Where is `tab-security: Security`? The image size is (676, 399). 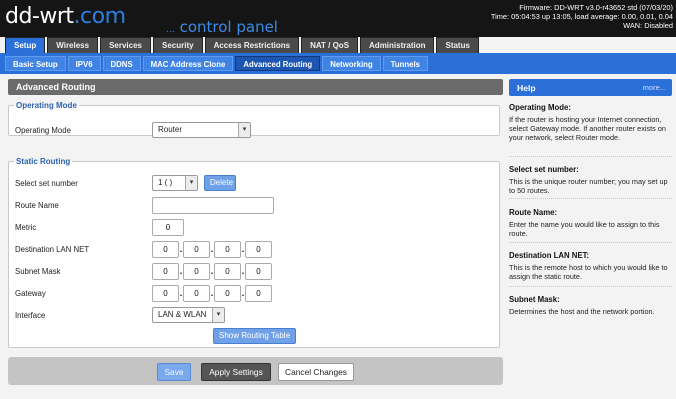
tab-security: Security is located at coordinates (178, 45).